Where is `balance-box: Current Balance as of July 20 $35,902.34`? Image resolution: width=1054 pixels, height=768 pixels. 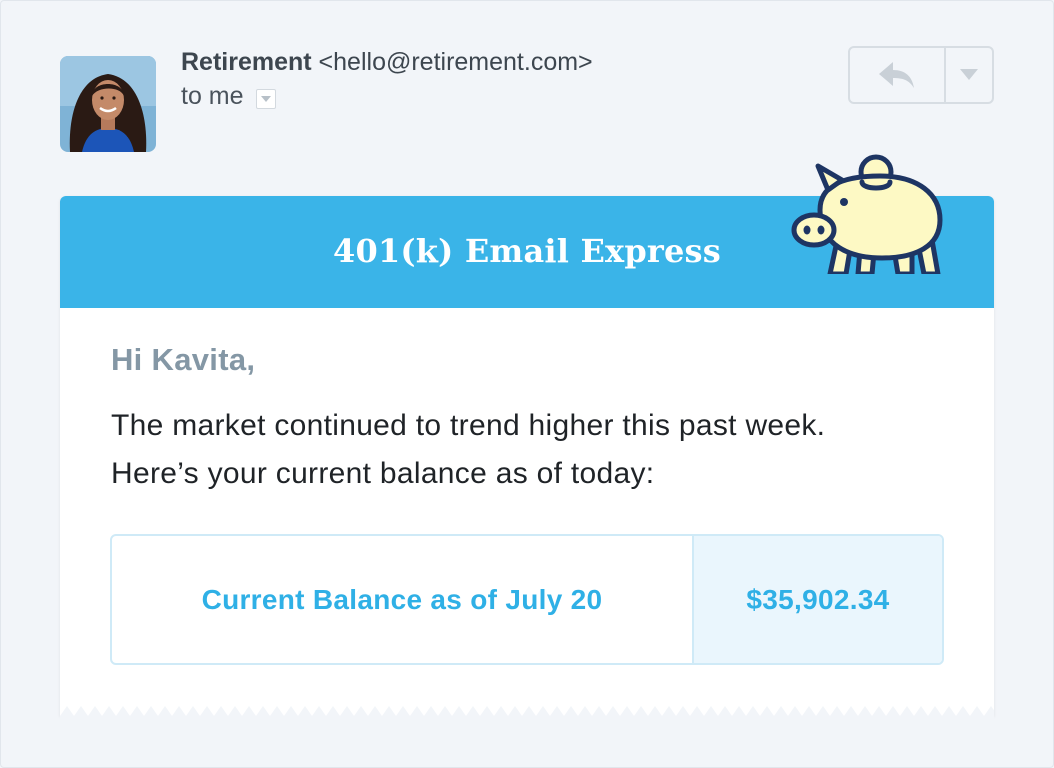 balance-box: Current Balance as of July 20 $35,902.34 is located at coordinates (527, 599).